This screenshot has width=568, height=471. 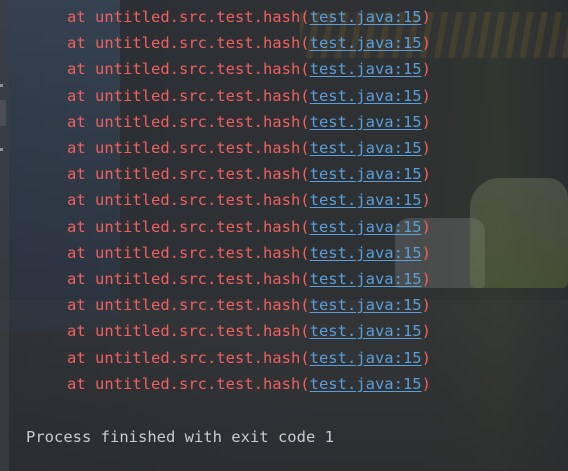 What do you see at coordinates (519, 233) in the screenshot?
I see `background-wallpaper-taxi` at bounding box center [519, 233].